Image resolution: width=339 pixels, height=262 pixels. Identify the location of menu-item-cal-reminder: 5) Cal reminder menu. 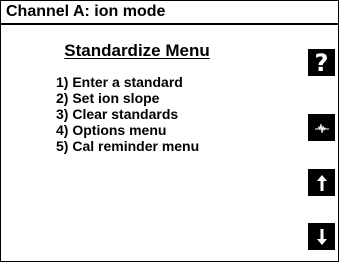
(127, 146).